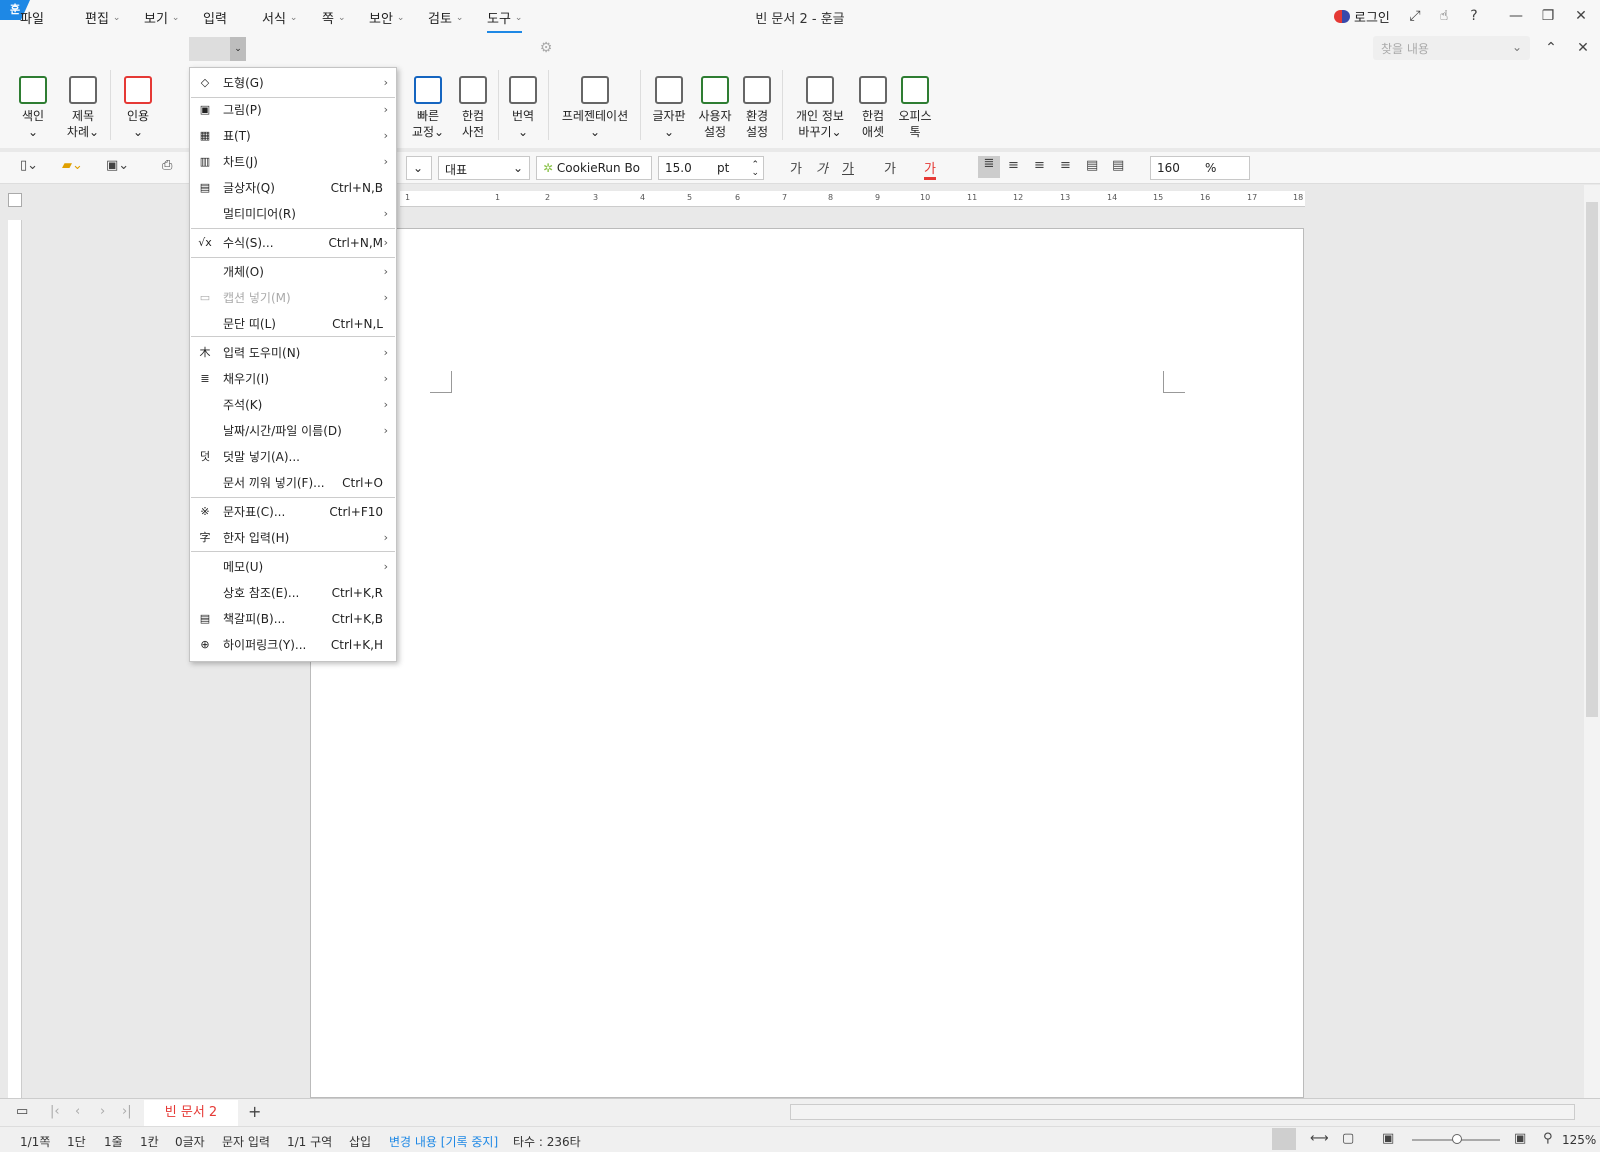 Image resolution: width=1600 pixels, height=1152 pixels. What do you see at coordinates (989, 167) in the screenshot?
I see `align-justify-icon: ≣` at bounding box center [989, 167].